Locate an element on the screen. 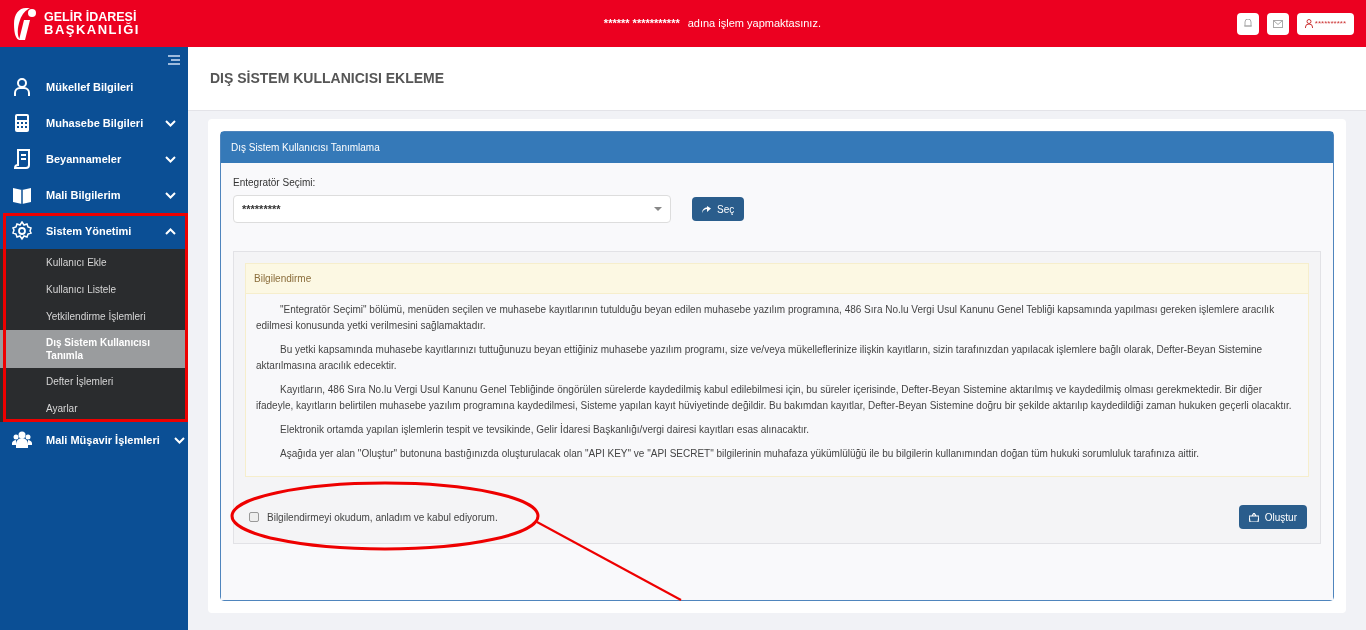 The height and width of the screenshot is (630, 1366). notifications-button is located at coordinates (1247, 23).